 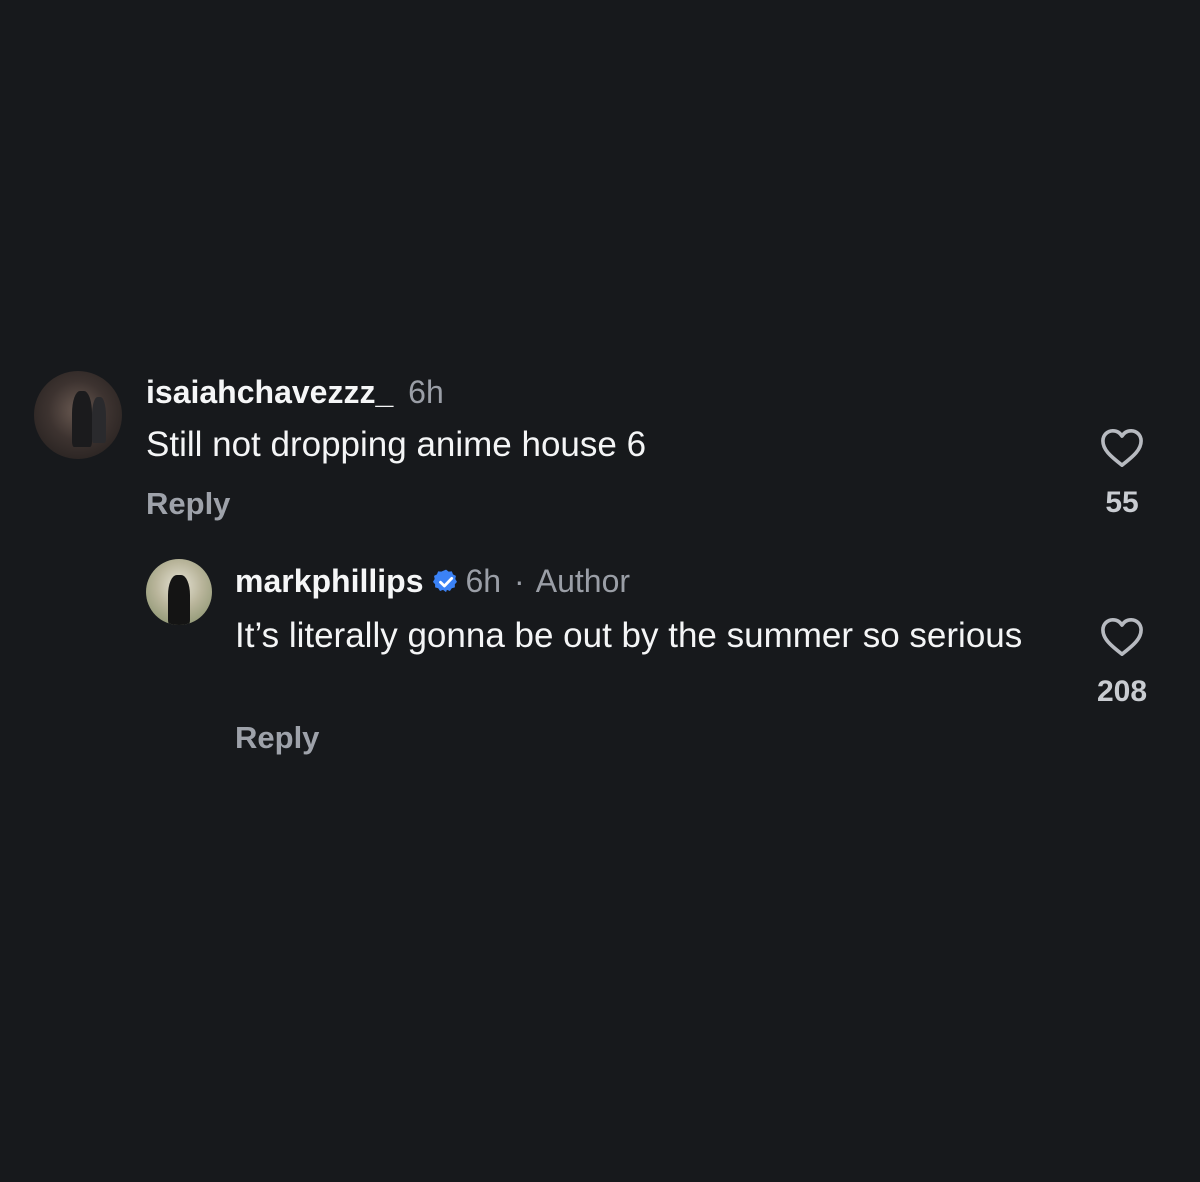 What do you see at coordinates (1122, 691) in the screenshot?
I see `like-count: 208` at bounding box center [1122, 691].